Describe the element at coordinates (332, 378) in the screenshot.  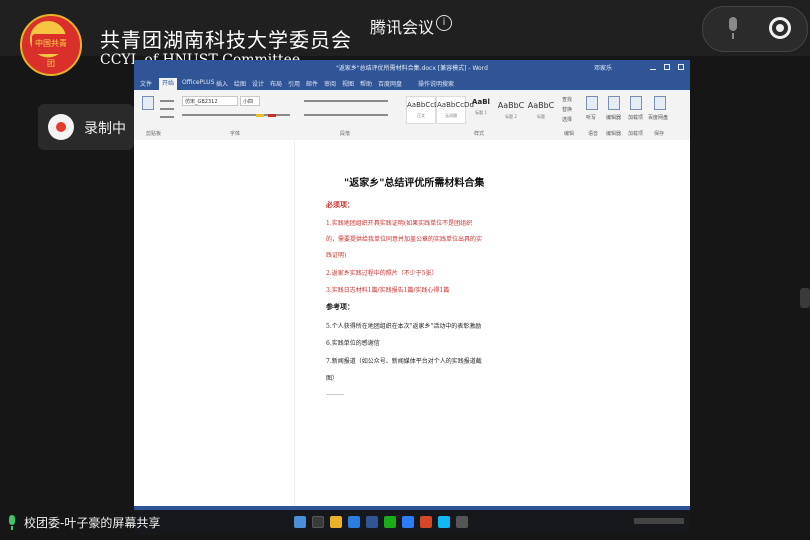
I see `optional-item-7-line-2: 图）` at that location.